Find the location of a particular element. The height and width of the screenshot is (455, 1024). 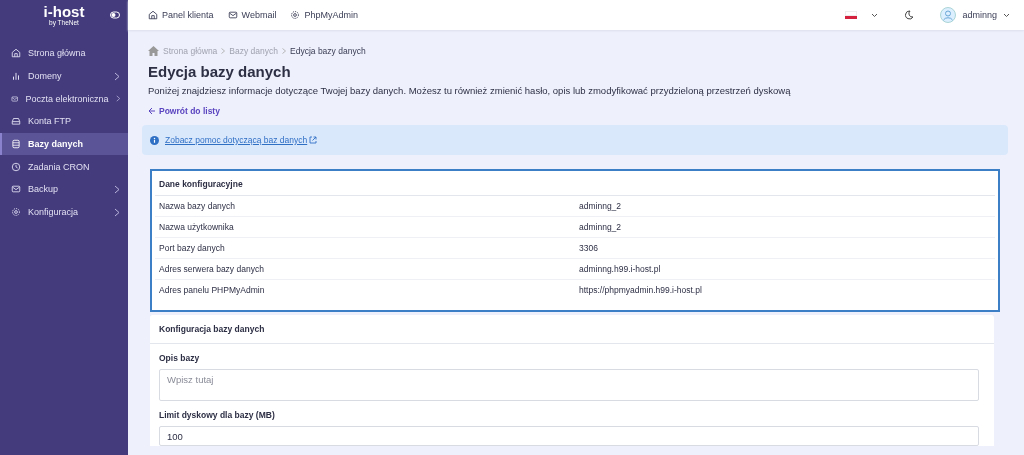

table-cell-text: Port bazy danych is located at coordinates (192, 248).